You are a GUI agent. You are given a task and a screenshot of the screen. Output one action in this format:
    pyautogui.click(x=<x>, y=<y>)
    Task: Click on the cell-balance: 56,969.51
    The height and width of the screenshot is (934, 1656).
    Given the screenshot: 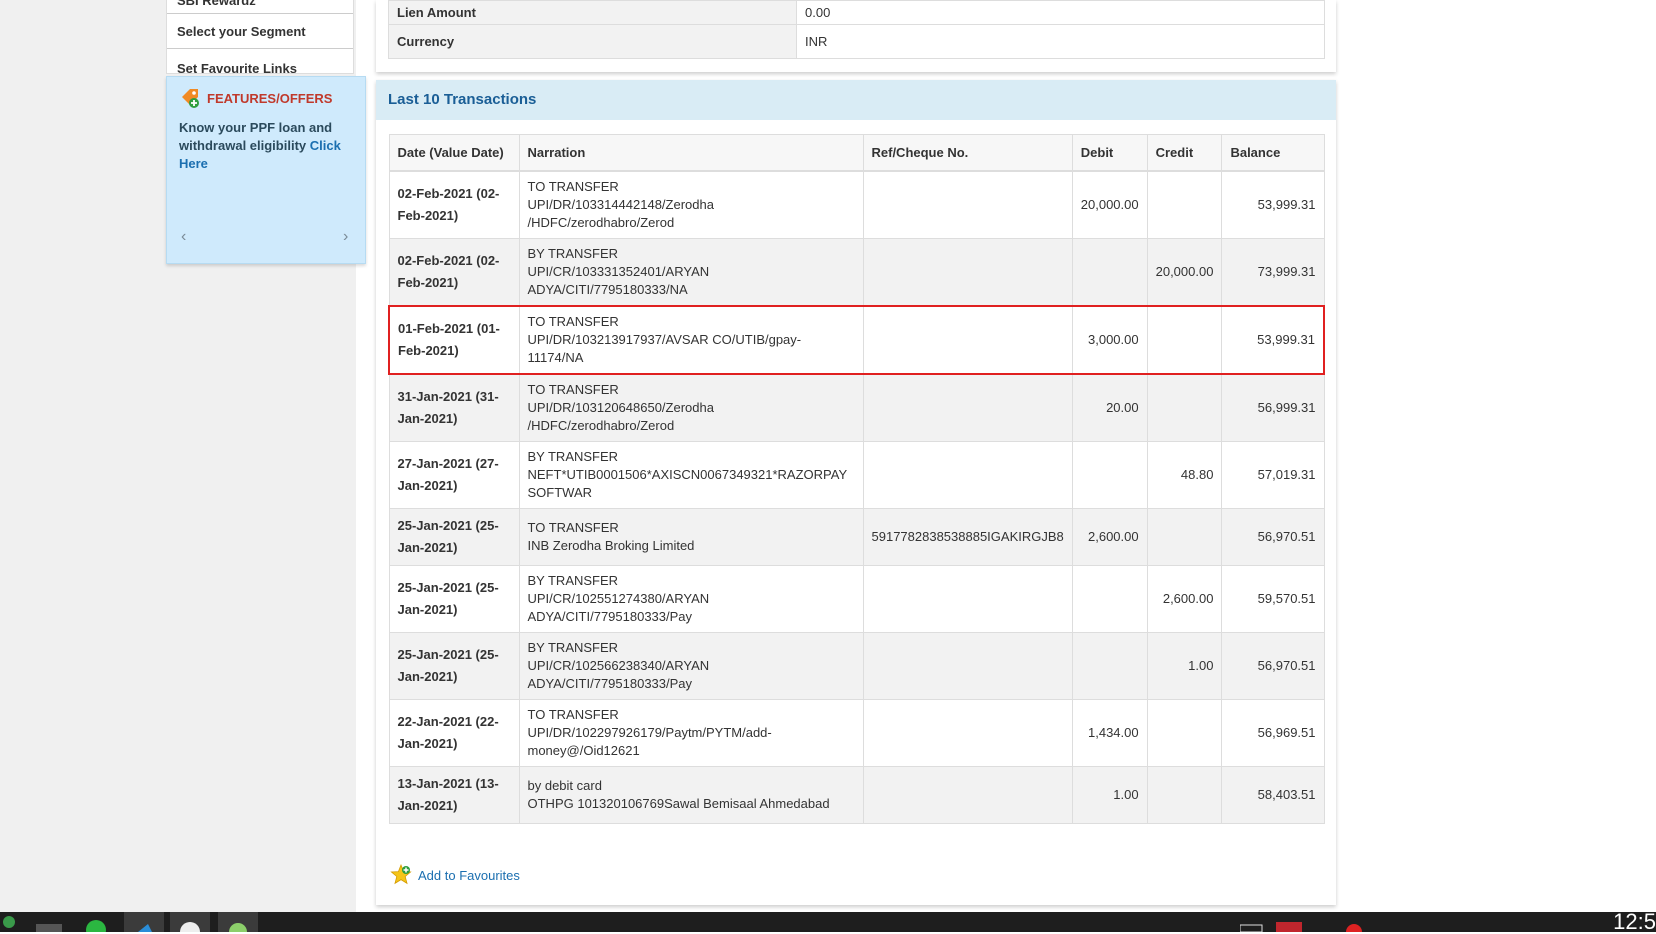 What is the action you would take?
    pyautogui.click(x=1273, y=732)
    